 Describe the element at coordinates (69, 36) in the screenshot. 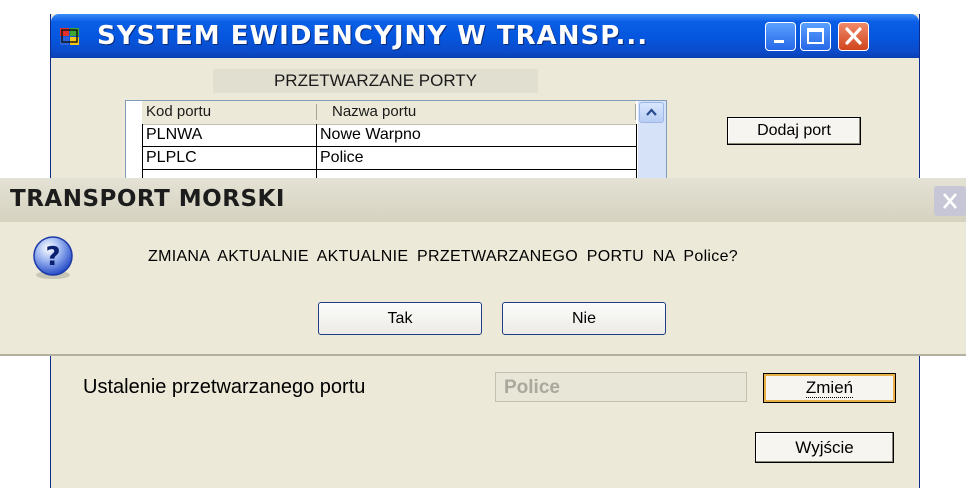

I see `app-icon` at that location.